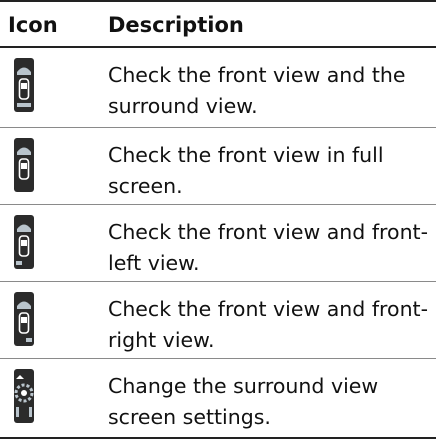  I want to click on front-left-view-icon, so click(31, 242).